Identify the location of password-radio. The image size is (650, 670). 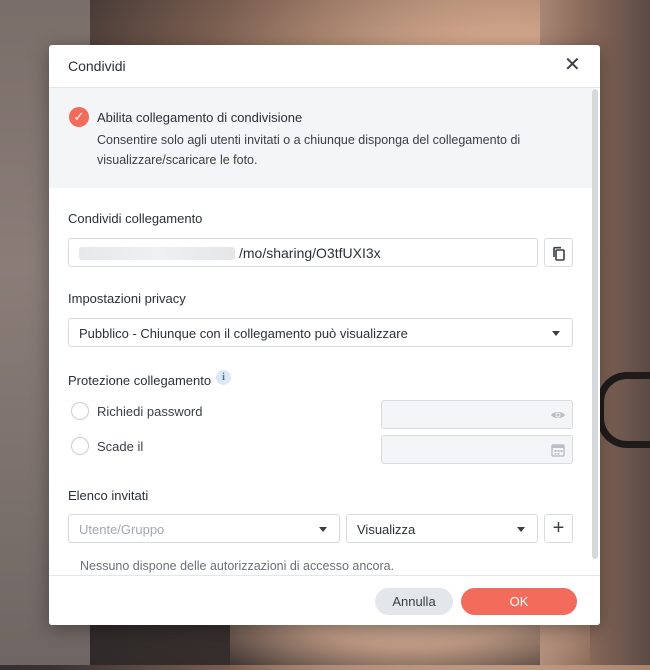
(80, 411).